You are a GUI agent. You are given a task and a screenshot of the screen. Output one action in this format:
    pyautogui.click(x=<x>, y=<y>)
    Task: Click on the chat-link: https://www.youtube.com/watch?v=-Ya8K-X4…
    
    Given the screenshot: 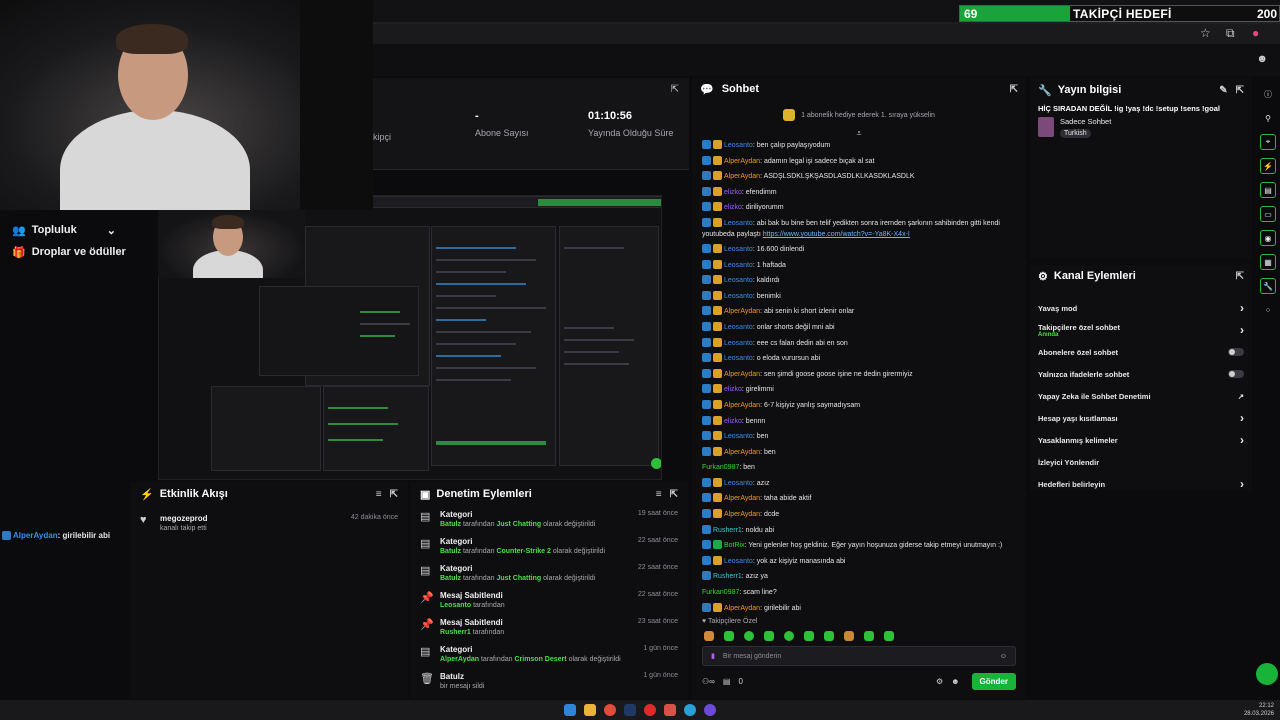 What is the action you would take?
    pyautogui.click(x=836, y=234)
    